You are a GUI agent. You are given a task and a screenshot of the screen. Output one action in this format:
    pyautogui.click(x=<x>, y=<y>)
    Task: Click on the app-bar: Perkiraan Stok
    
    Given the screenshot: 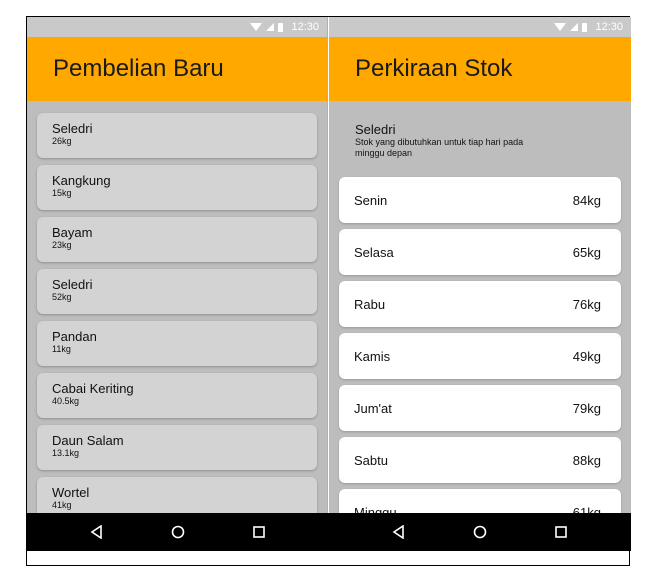 What is the action you would take?
    pyautogui.click(x=480, y=69)
    